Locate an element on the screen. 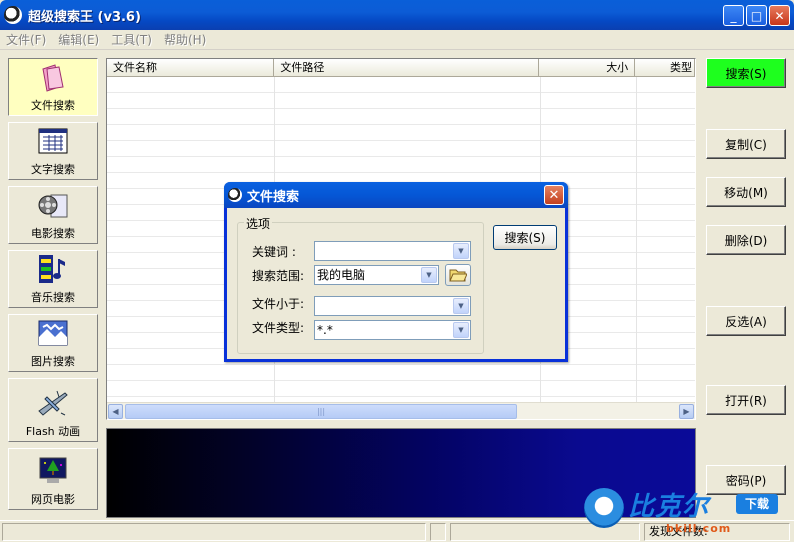 The image size is (794, 542). menu-help: 帮助(H) is located at coordinates (185, 39).